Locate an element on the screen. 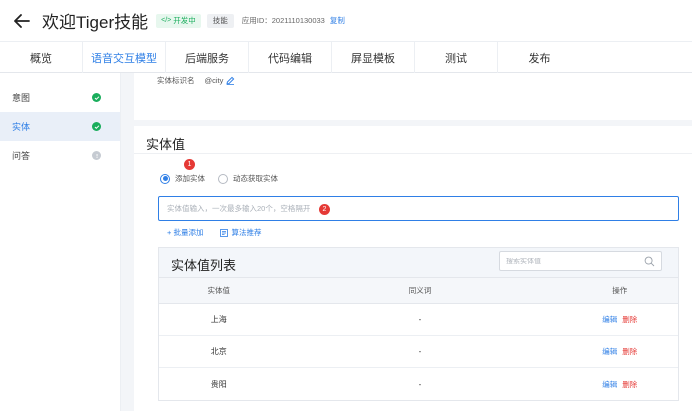  code-icon: </> is located at coordinates (166, 20).